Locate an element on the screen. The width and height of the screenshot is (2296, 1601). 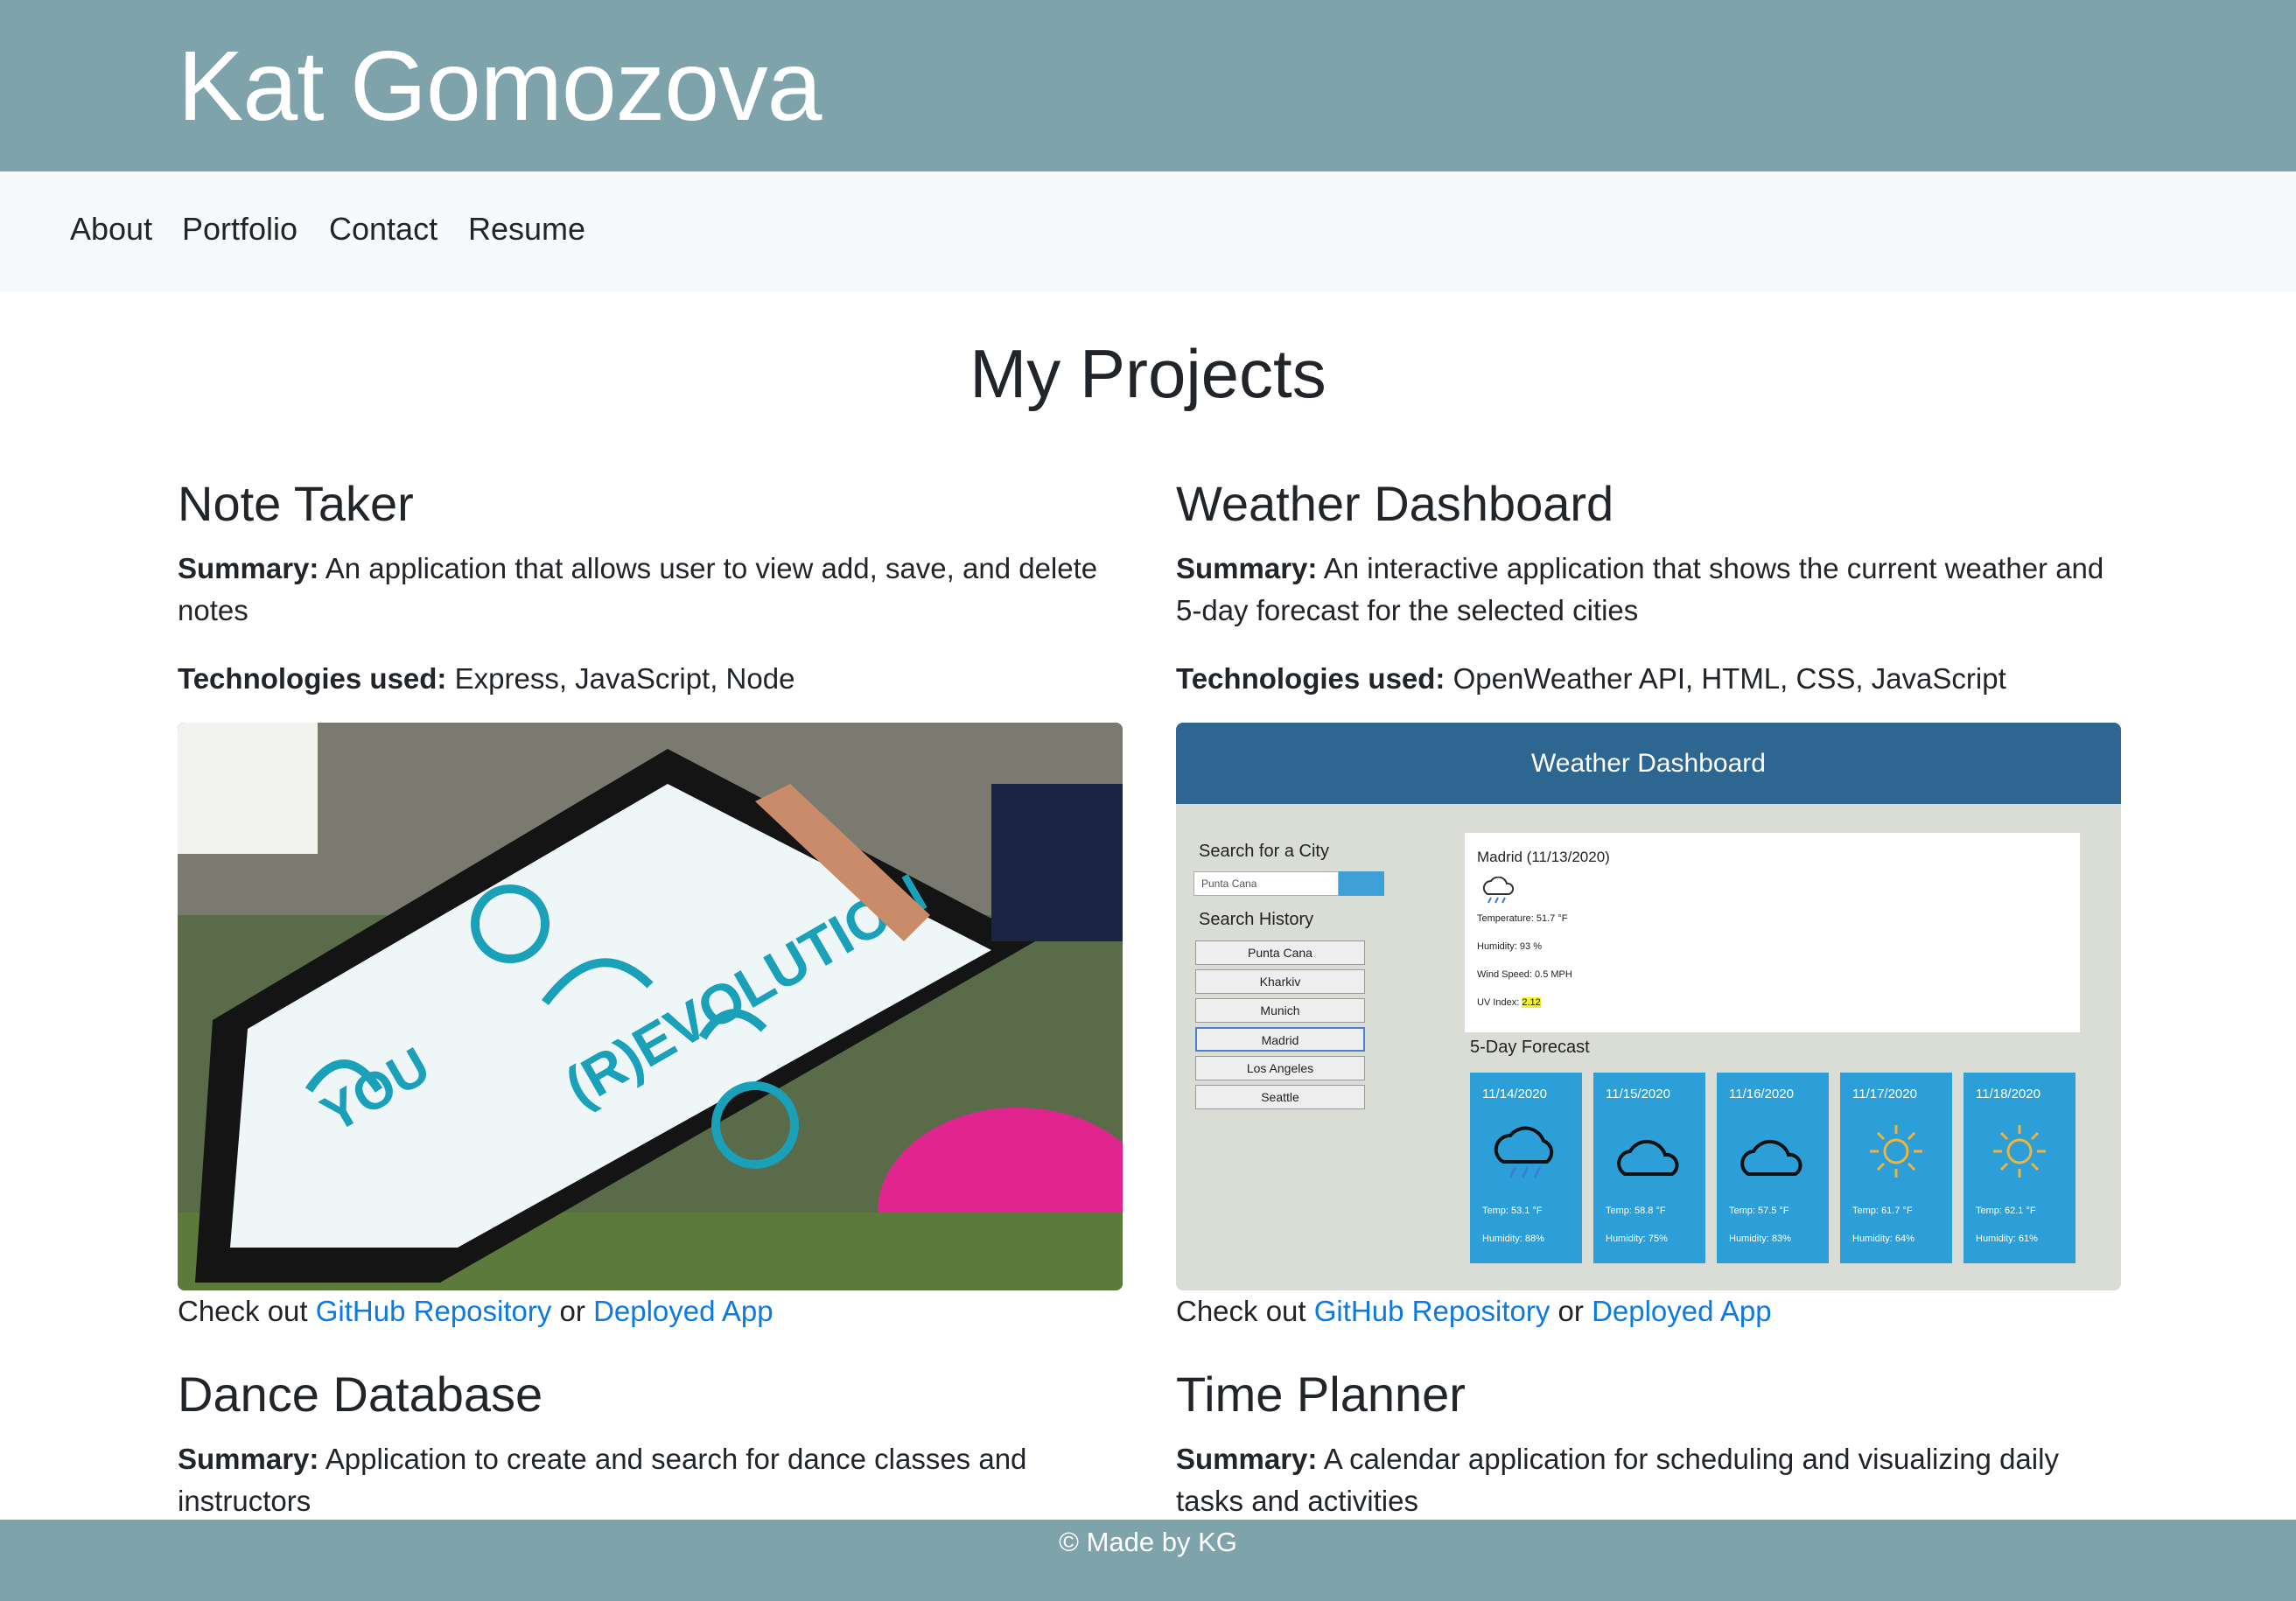
nav-resume: Resume is located at coordinates (526, 229).